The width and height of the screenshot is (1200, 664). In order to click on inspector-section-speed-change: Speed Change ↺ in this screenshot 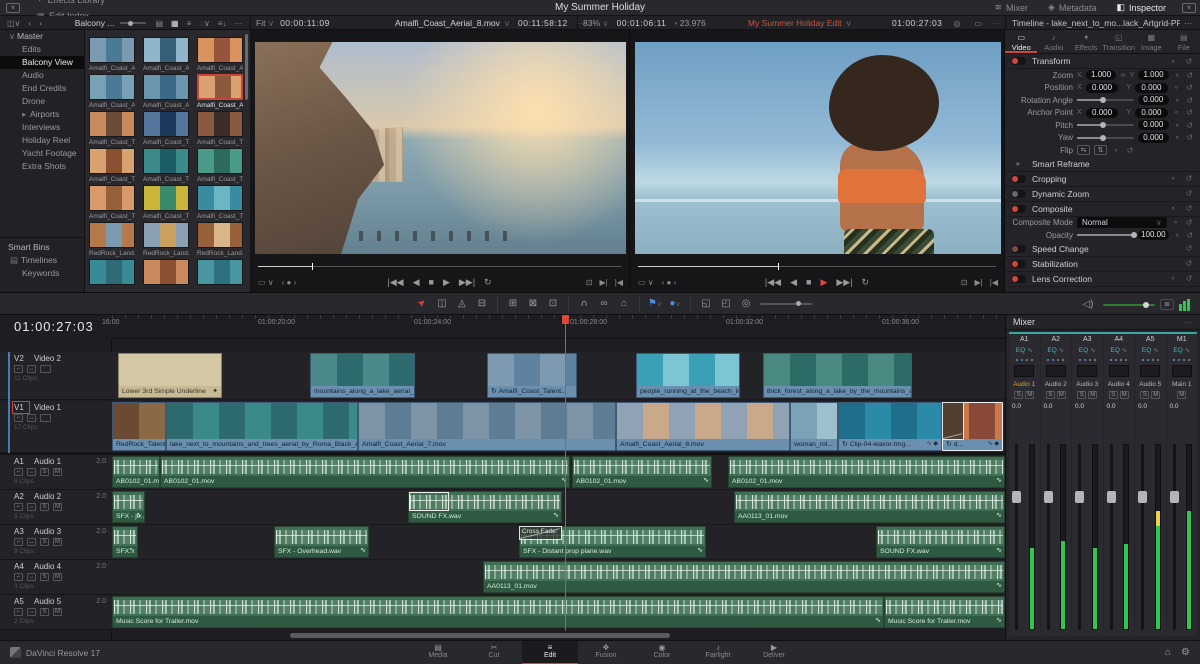, I will do `click(1102, 249)`.